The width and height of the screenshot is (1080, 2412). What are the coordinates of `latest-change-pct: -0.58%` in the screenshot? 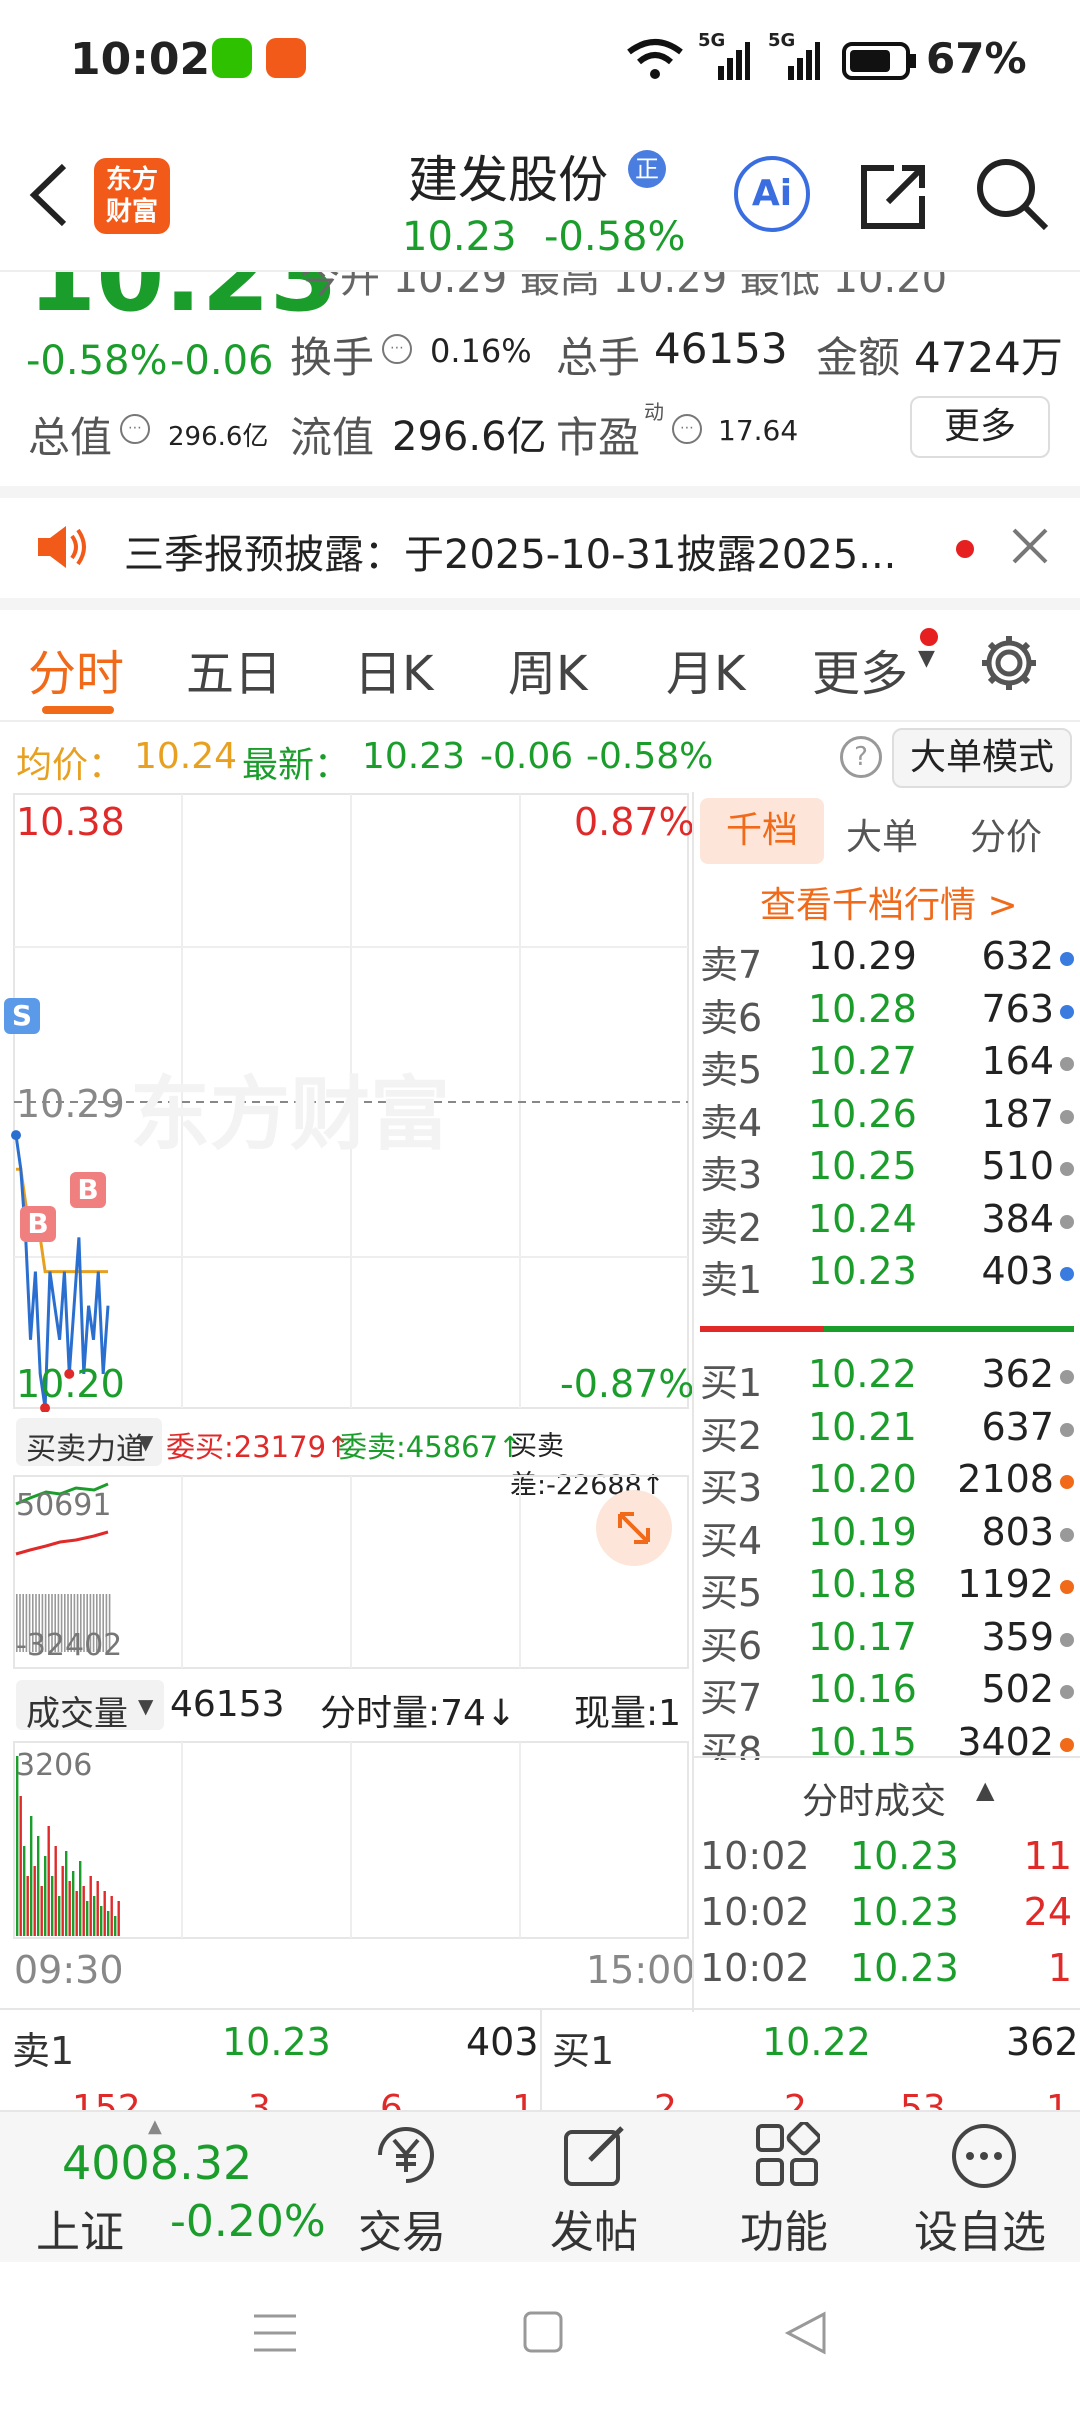 It's located at (650, 756).